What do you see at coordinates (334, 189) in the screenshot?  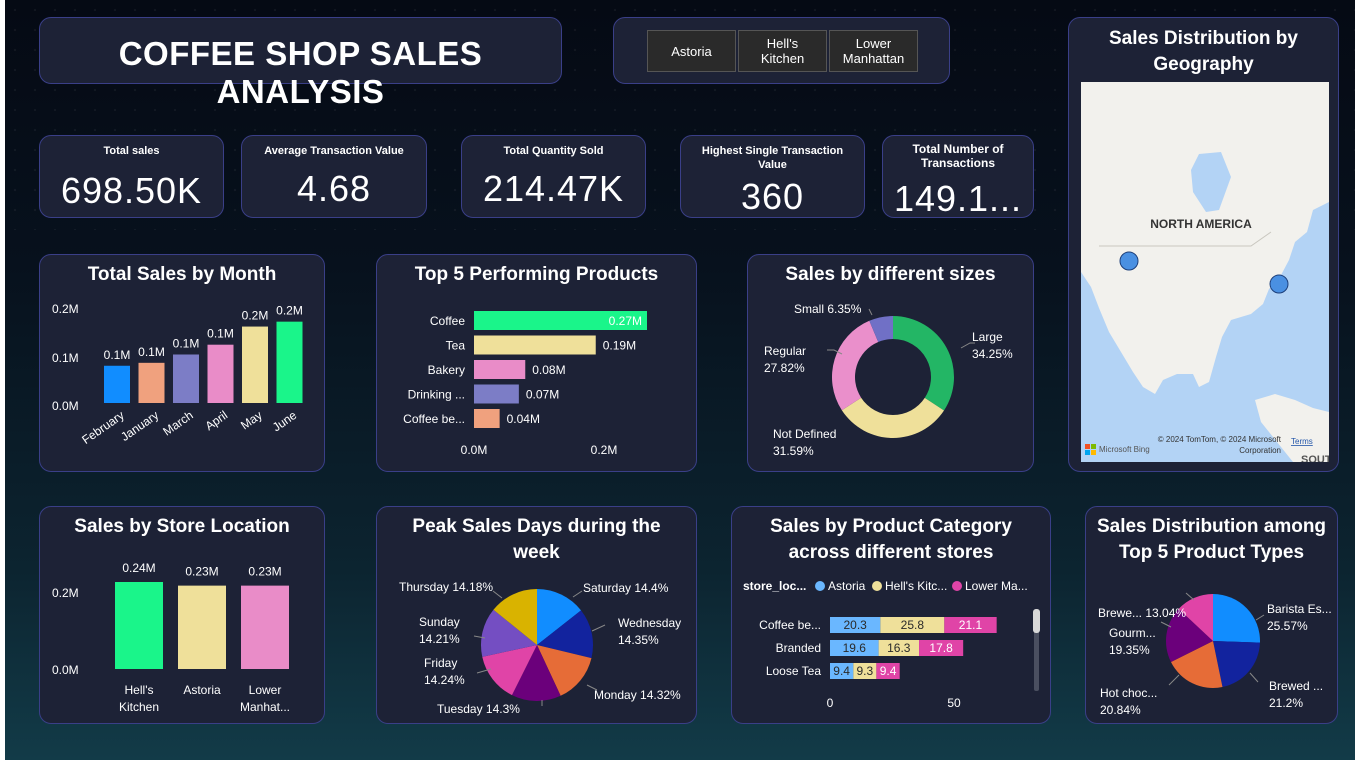 I see `kpi-value: 4.68` at bounding box center [334, 189].